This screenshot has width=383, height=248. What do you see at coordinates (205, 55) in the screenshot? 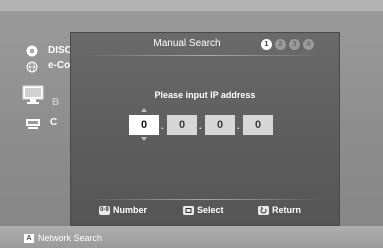
I see `title-divider` at bounding box center [205, 55].